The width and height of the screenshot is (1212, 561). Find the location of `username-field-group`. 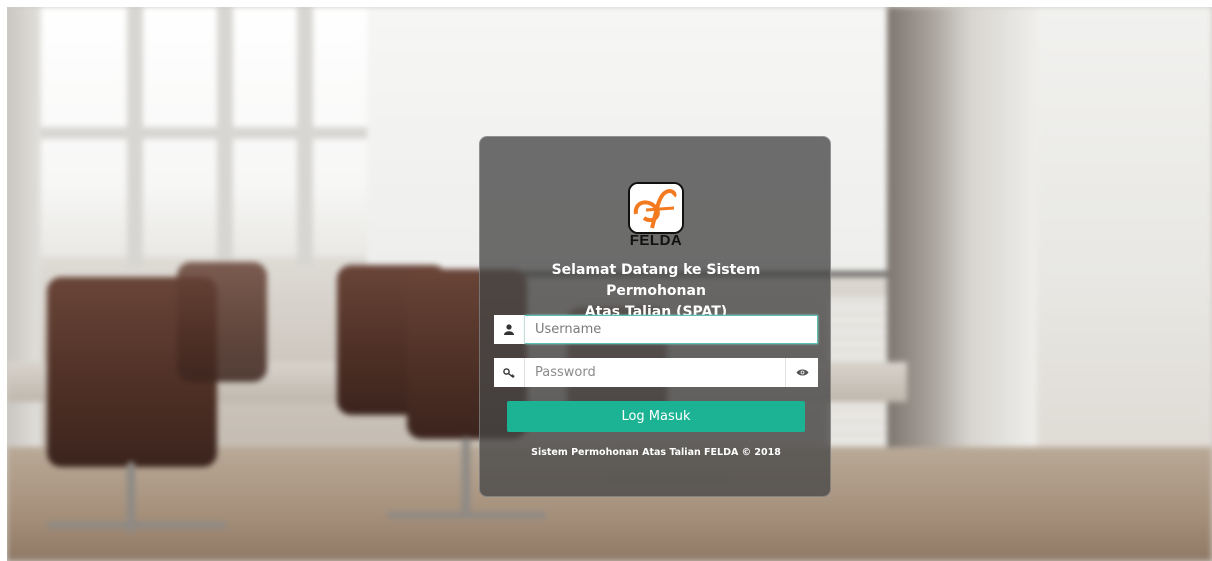

username-field-group is located at coordinates (656, 329).